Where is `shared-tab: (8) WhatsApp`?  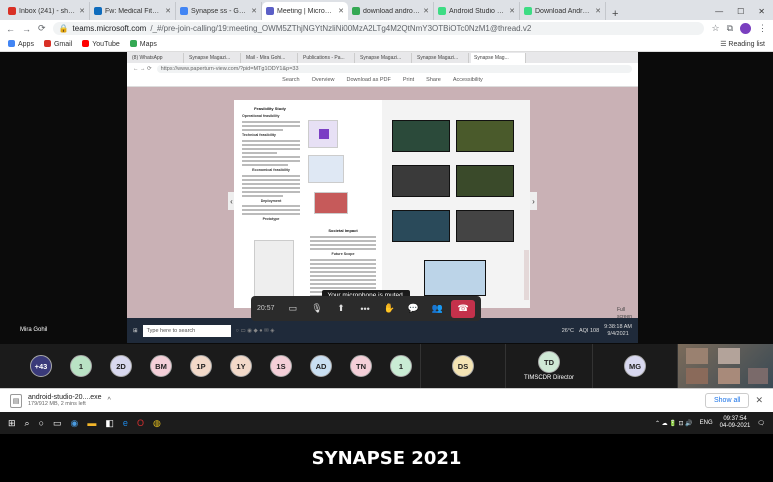
shared-tab: (8) WhatsApp is located at coordinates (156, 57).